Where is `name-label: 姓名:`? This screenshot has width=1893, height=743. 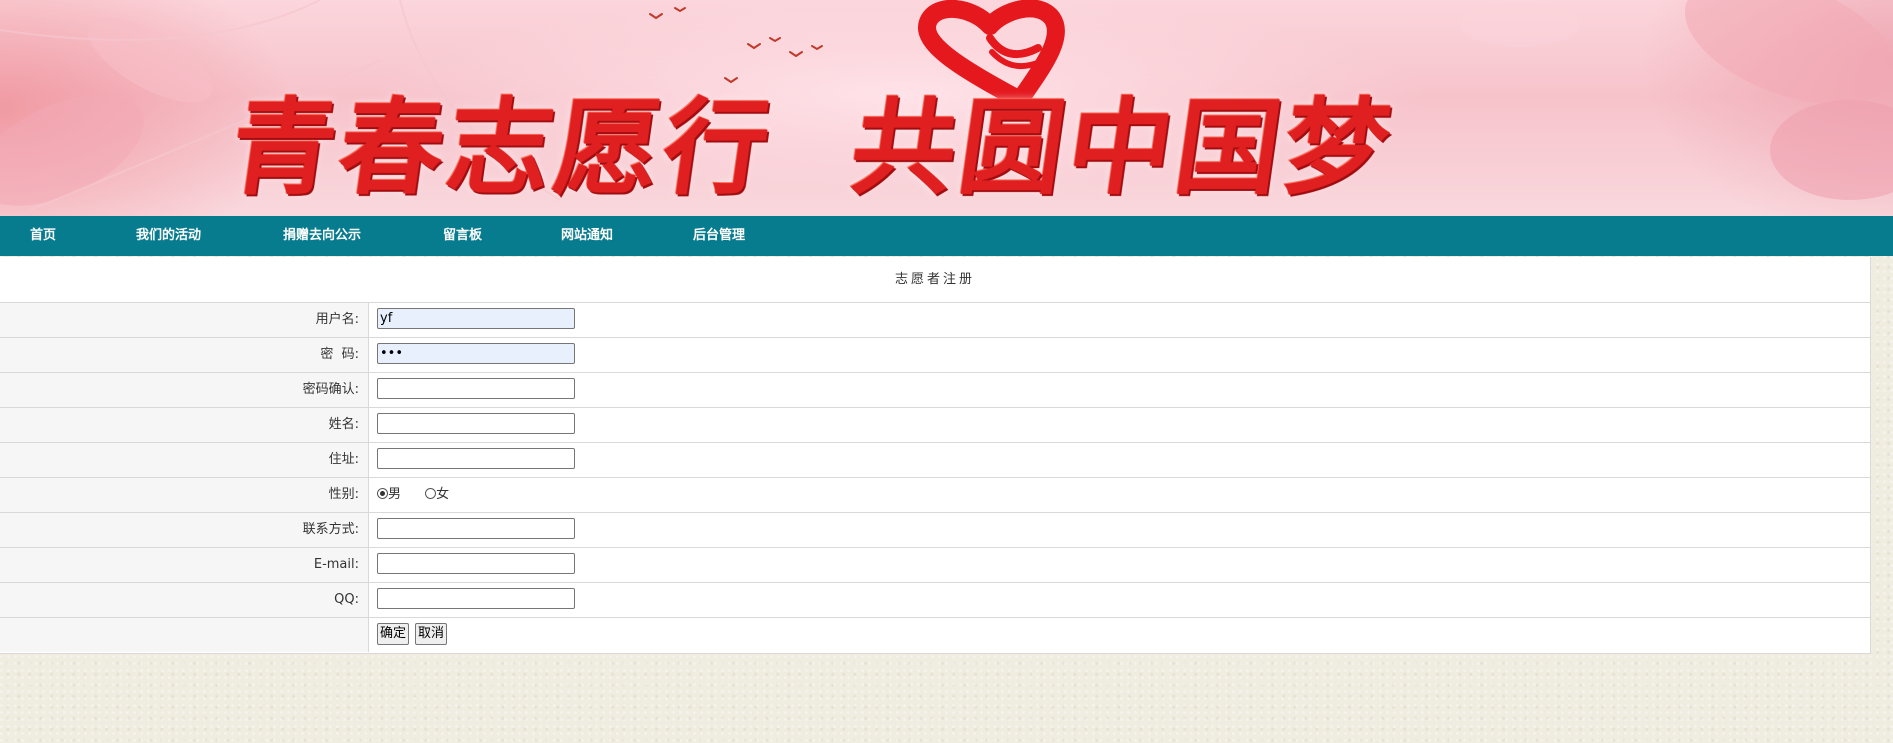 name-label: 姓名: is located at coordinates (343, 424).